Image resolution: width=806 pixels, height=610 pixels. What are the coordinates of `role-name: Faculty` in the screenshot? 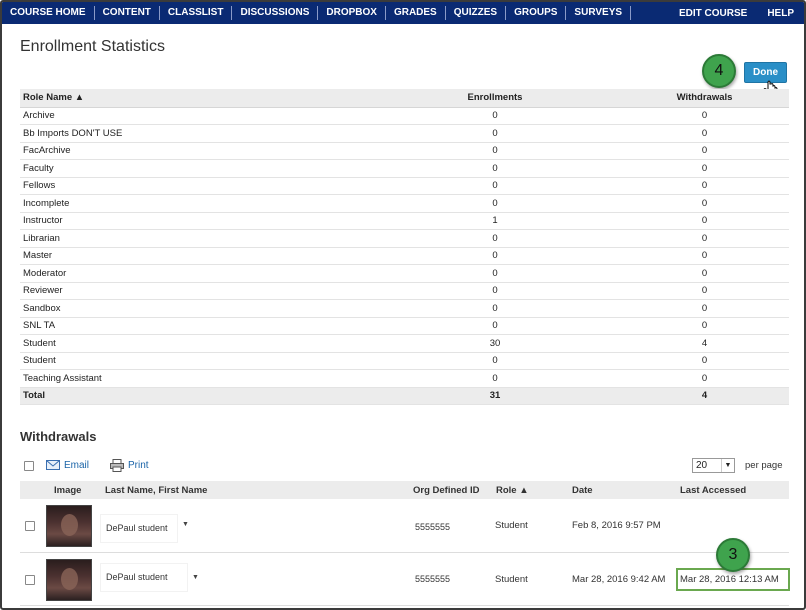 It's located at (195, 168).